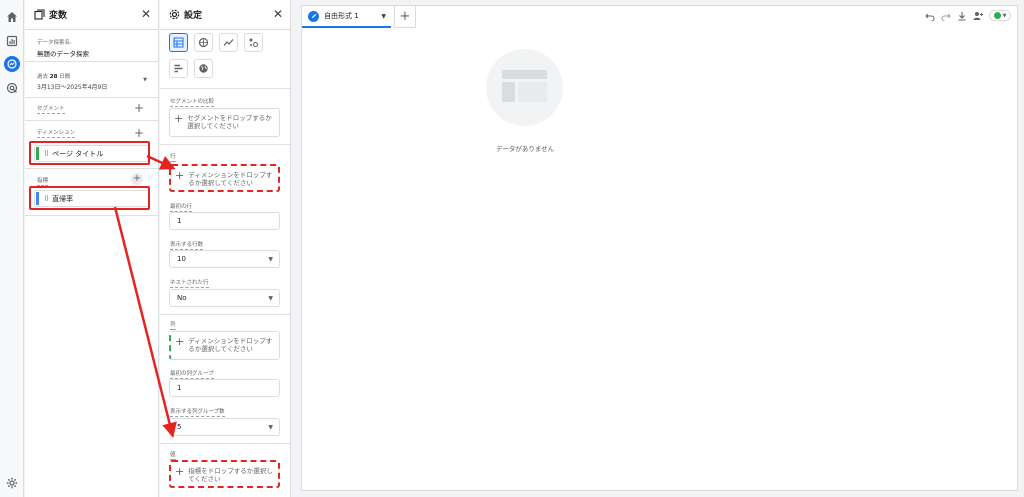  Describe the element at coordinates (253, 42) in the screenshot. I see `scatter-viz-icon` at that location.